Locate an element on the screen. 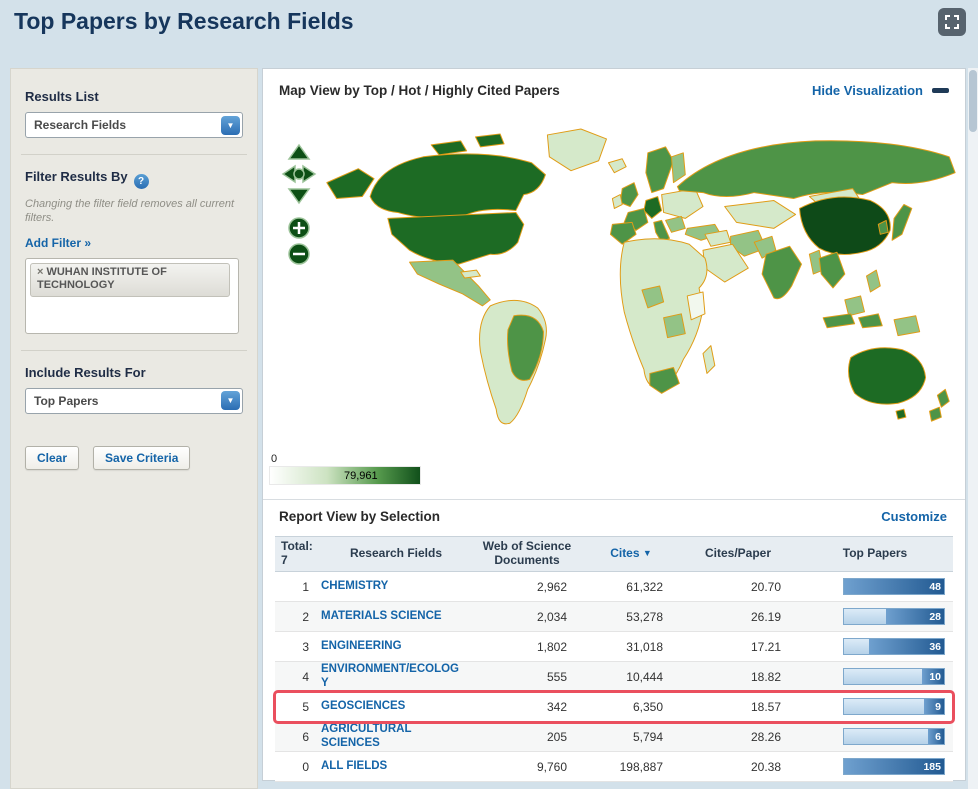 The image size is (978, 789). cites-cell: 53,278 is located at coordinates (644, 616).